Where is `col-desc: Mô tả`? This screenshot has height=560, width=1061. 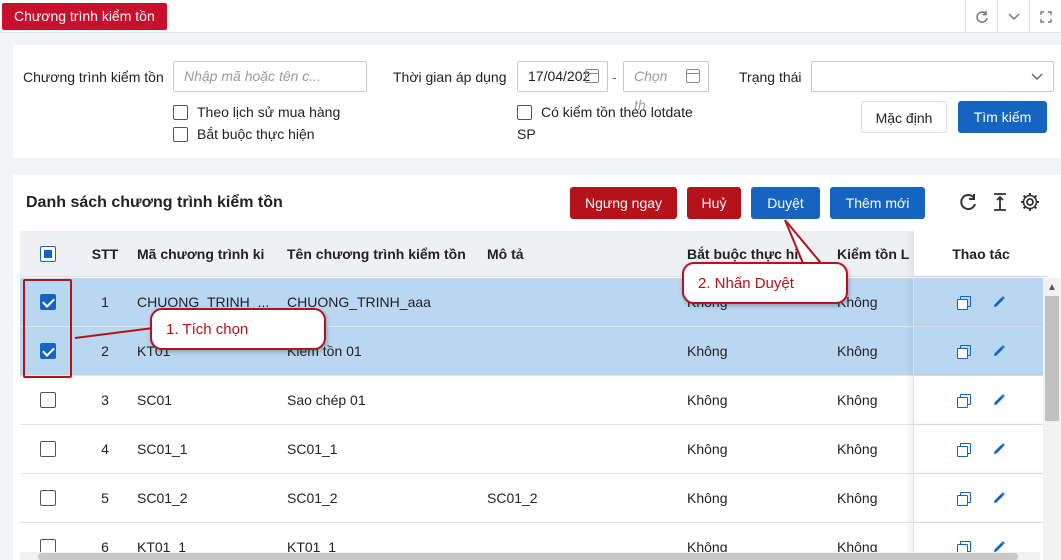
col-desc: Mô tả is located at coordinates (582, 253).